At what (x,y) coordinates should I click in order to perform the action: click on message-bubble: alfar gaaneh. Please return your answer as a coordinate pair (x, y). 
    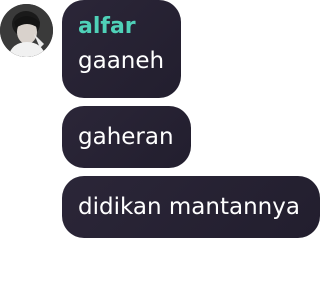
    Looking at the image, I should click on (121, 49).